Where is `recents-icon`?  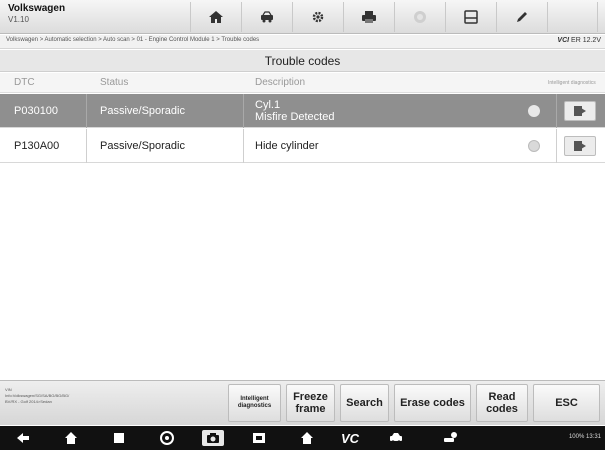
recents-icon is located at coordinates (119, 438).